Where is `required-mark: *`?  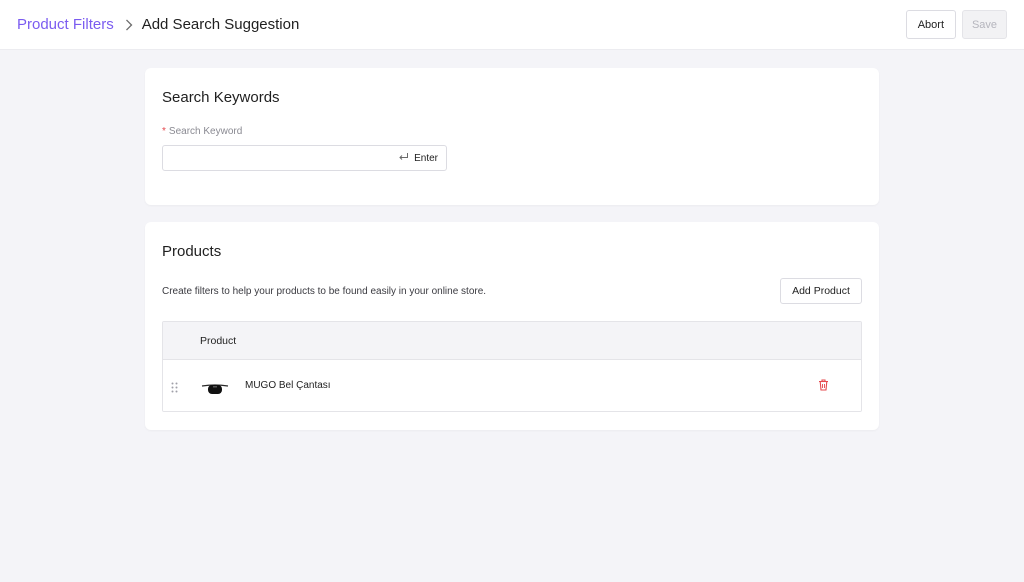 required-mark: * is located at coordinates (164, 131).